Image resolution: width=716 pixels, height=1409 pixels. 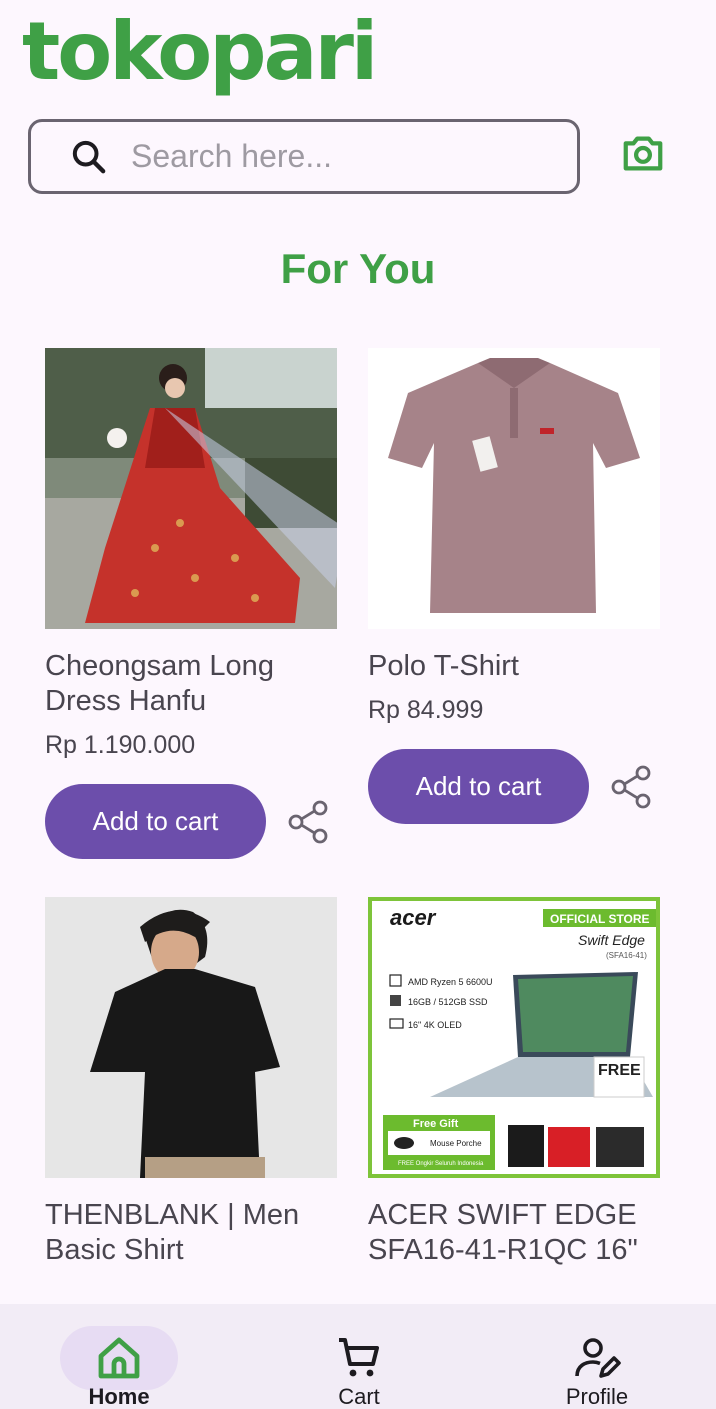 What do you see at coordinates (643, 153) in the screenshot?
I see `camera-icon` at bounding box center [643, 153].